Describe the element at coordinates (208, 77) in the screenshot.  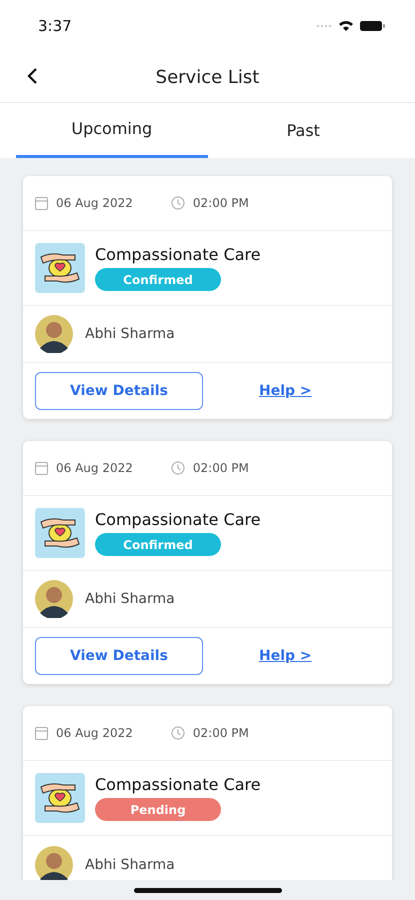
I see `page-title: Service List` at that location.